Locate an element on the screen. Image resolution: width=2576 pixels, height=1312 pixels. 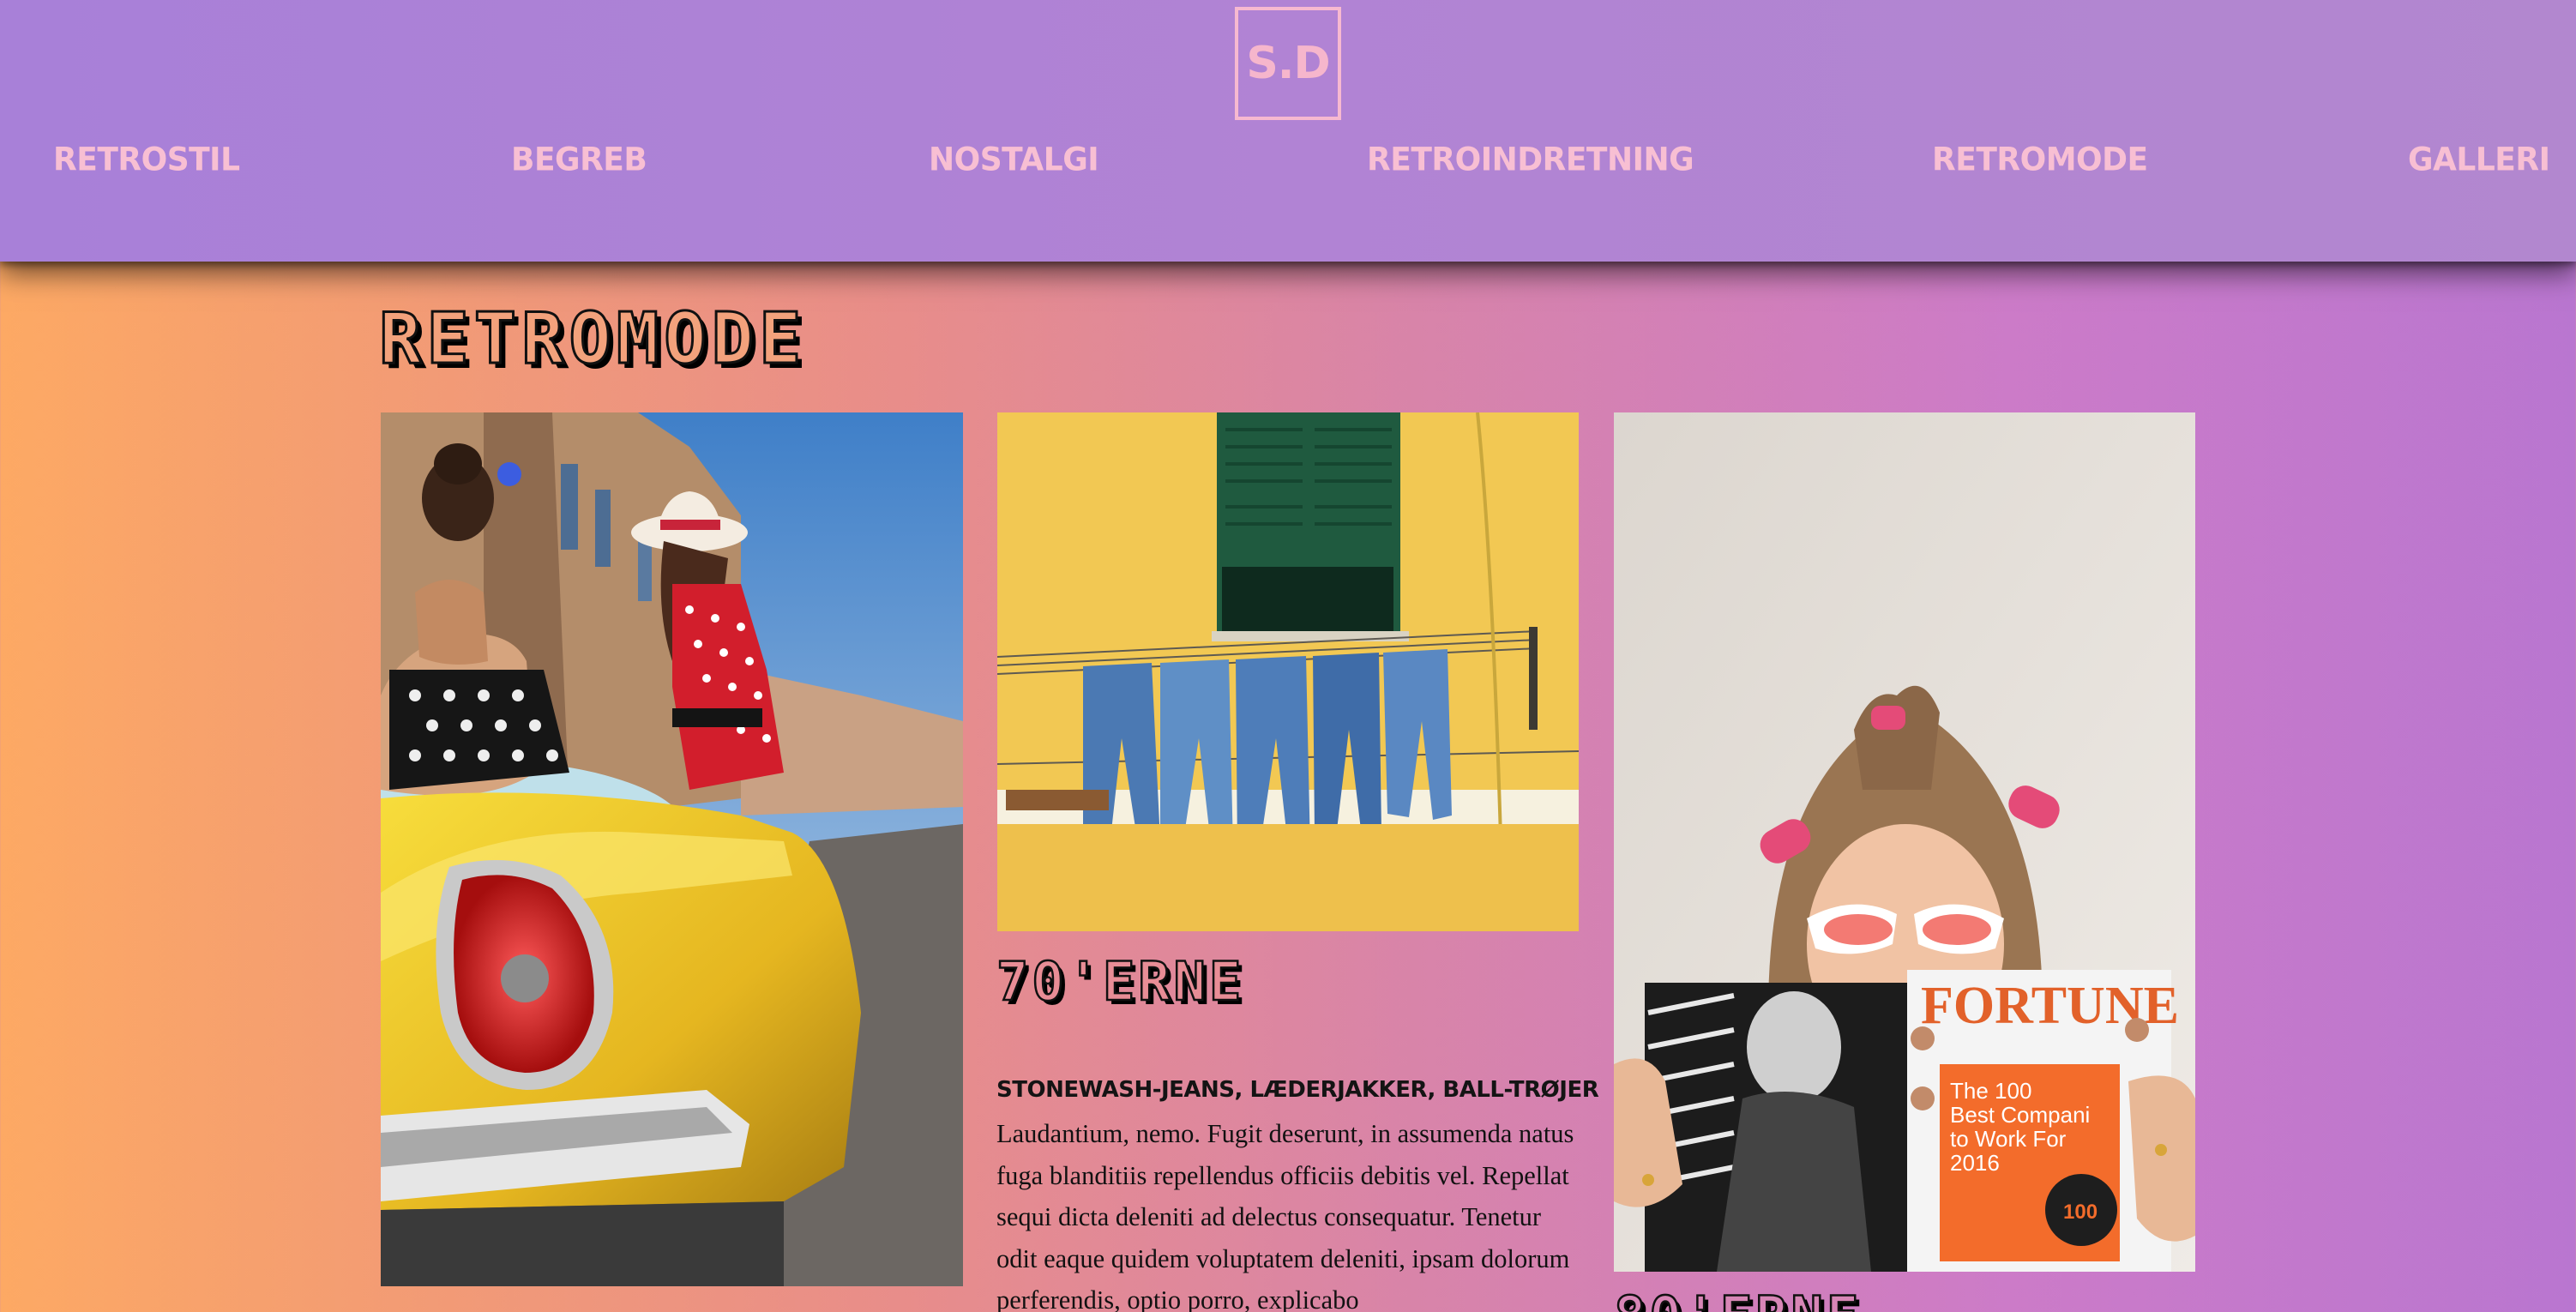
section-heading-70s: 70'ERNE is located at coordinates (1120, 981).